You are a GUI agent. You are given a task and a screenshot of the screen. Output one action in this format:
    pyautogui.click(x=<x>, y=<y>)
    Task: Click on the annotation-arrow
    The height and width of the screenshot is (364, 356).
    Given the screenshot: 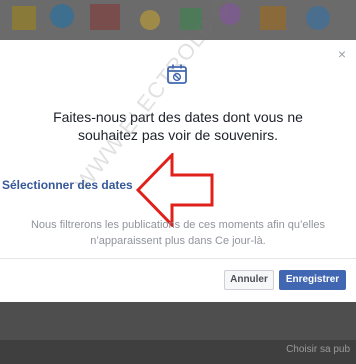 What is the action you would take?
    pyautogui.click(x=175, y=190)
    